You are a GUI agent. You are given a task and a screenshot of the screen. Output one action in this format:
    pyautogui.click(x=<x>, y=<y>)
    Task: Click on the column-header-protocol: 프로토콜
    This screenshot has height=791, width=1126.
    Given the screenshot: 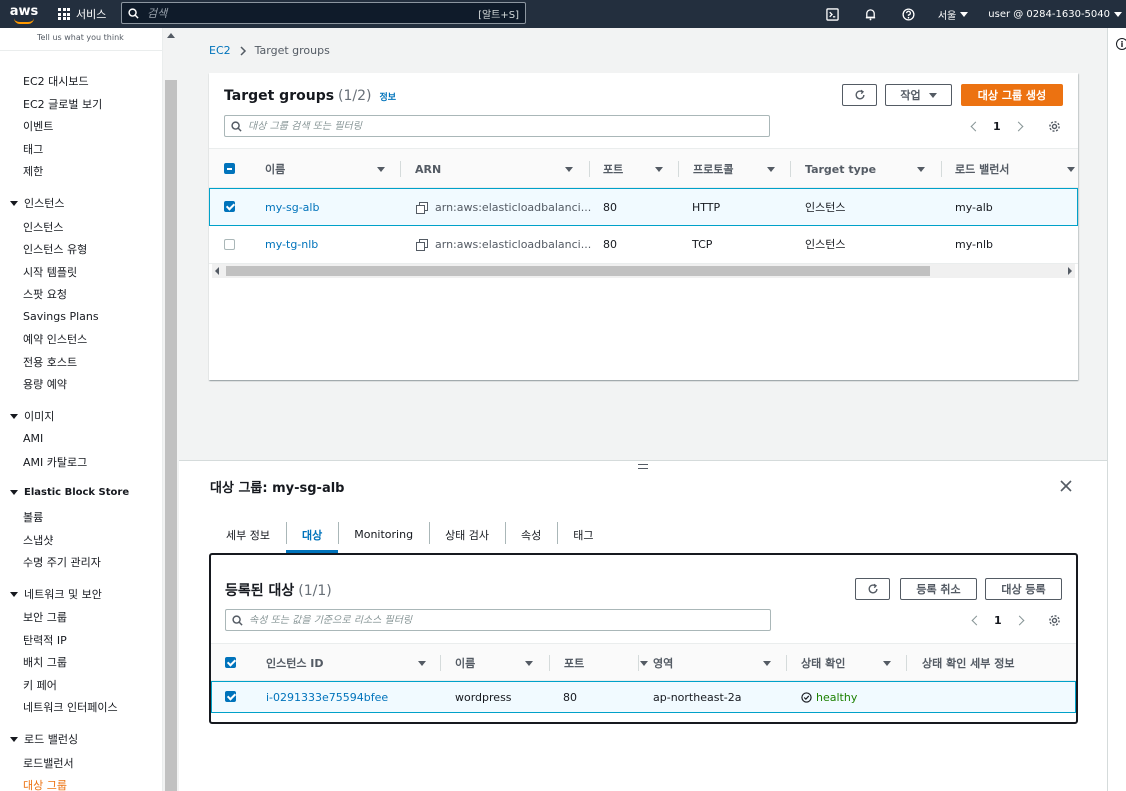 What is the action you would take?
    pyautogui.click(x=734, y=169)
    